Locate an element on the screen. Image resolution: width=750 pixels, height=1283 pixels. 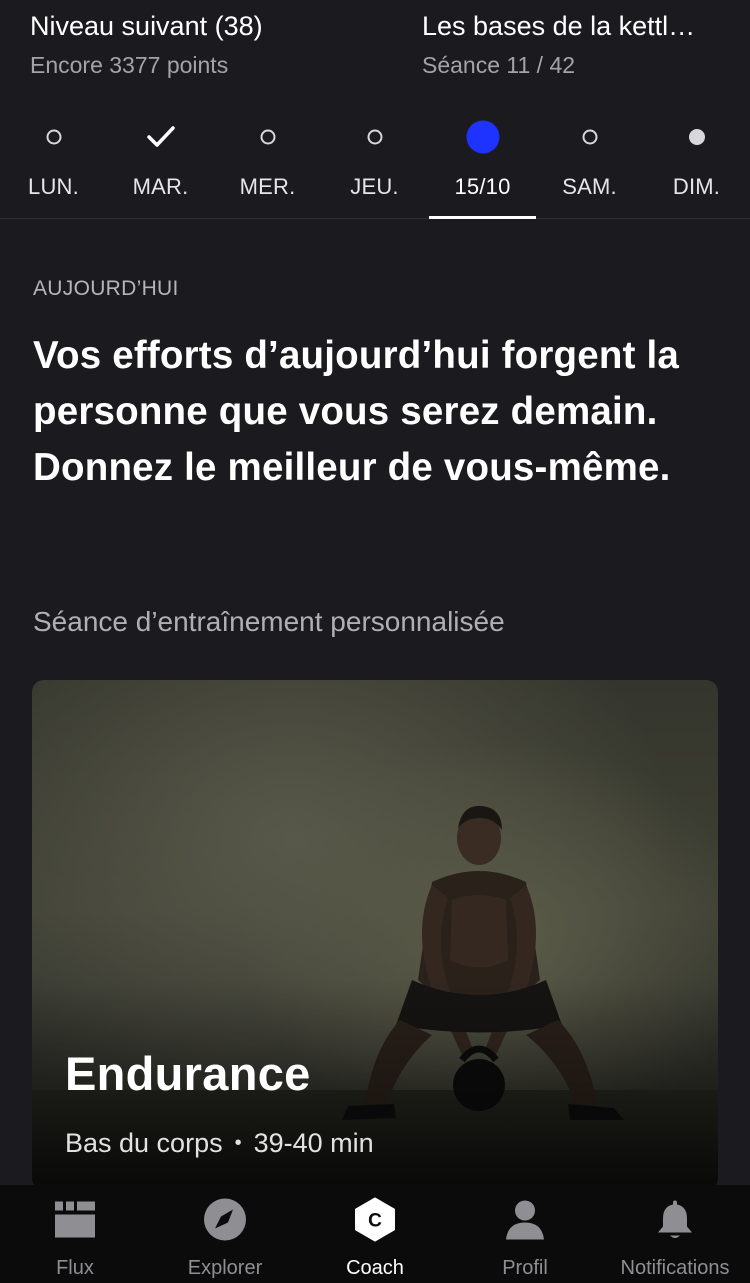
workout-focus: Bas du corps is located at coordinates (144, 1143).